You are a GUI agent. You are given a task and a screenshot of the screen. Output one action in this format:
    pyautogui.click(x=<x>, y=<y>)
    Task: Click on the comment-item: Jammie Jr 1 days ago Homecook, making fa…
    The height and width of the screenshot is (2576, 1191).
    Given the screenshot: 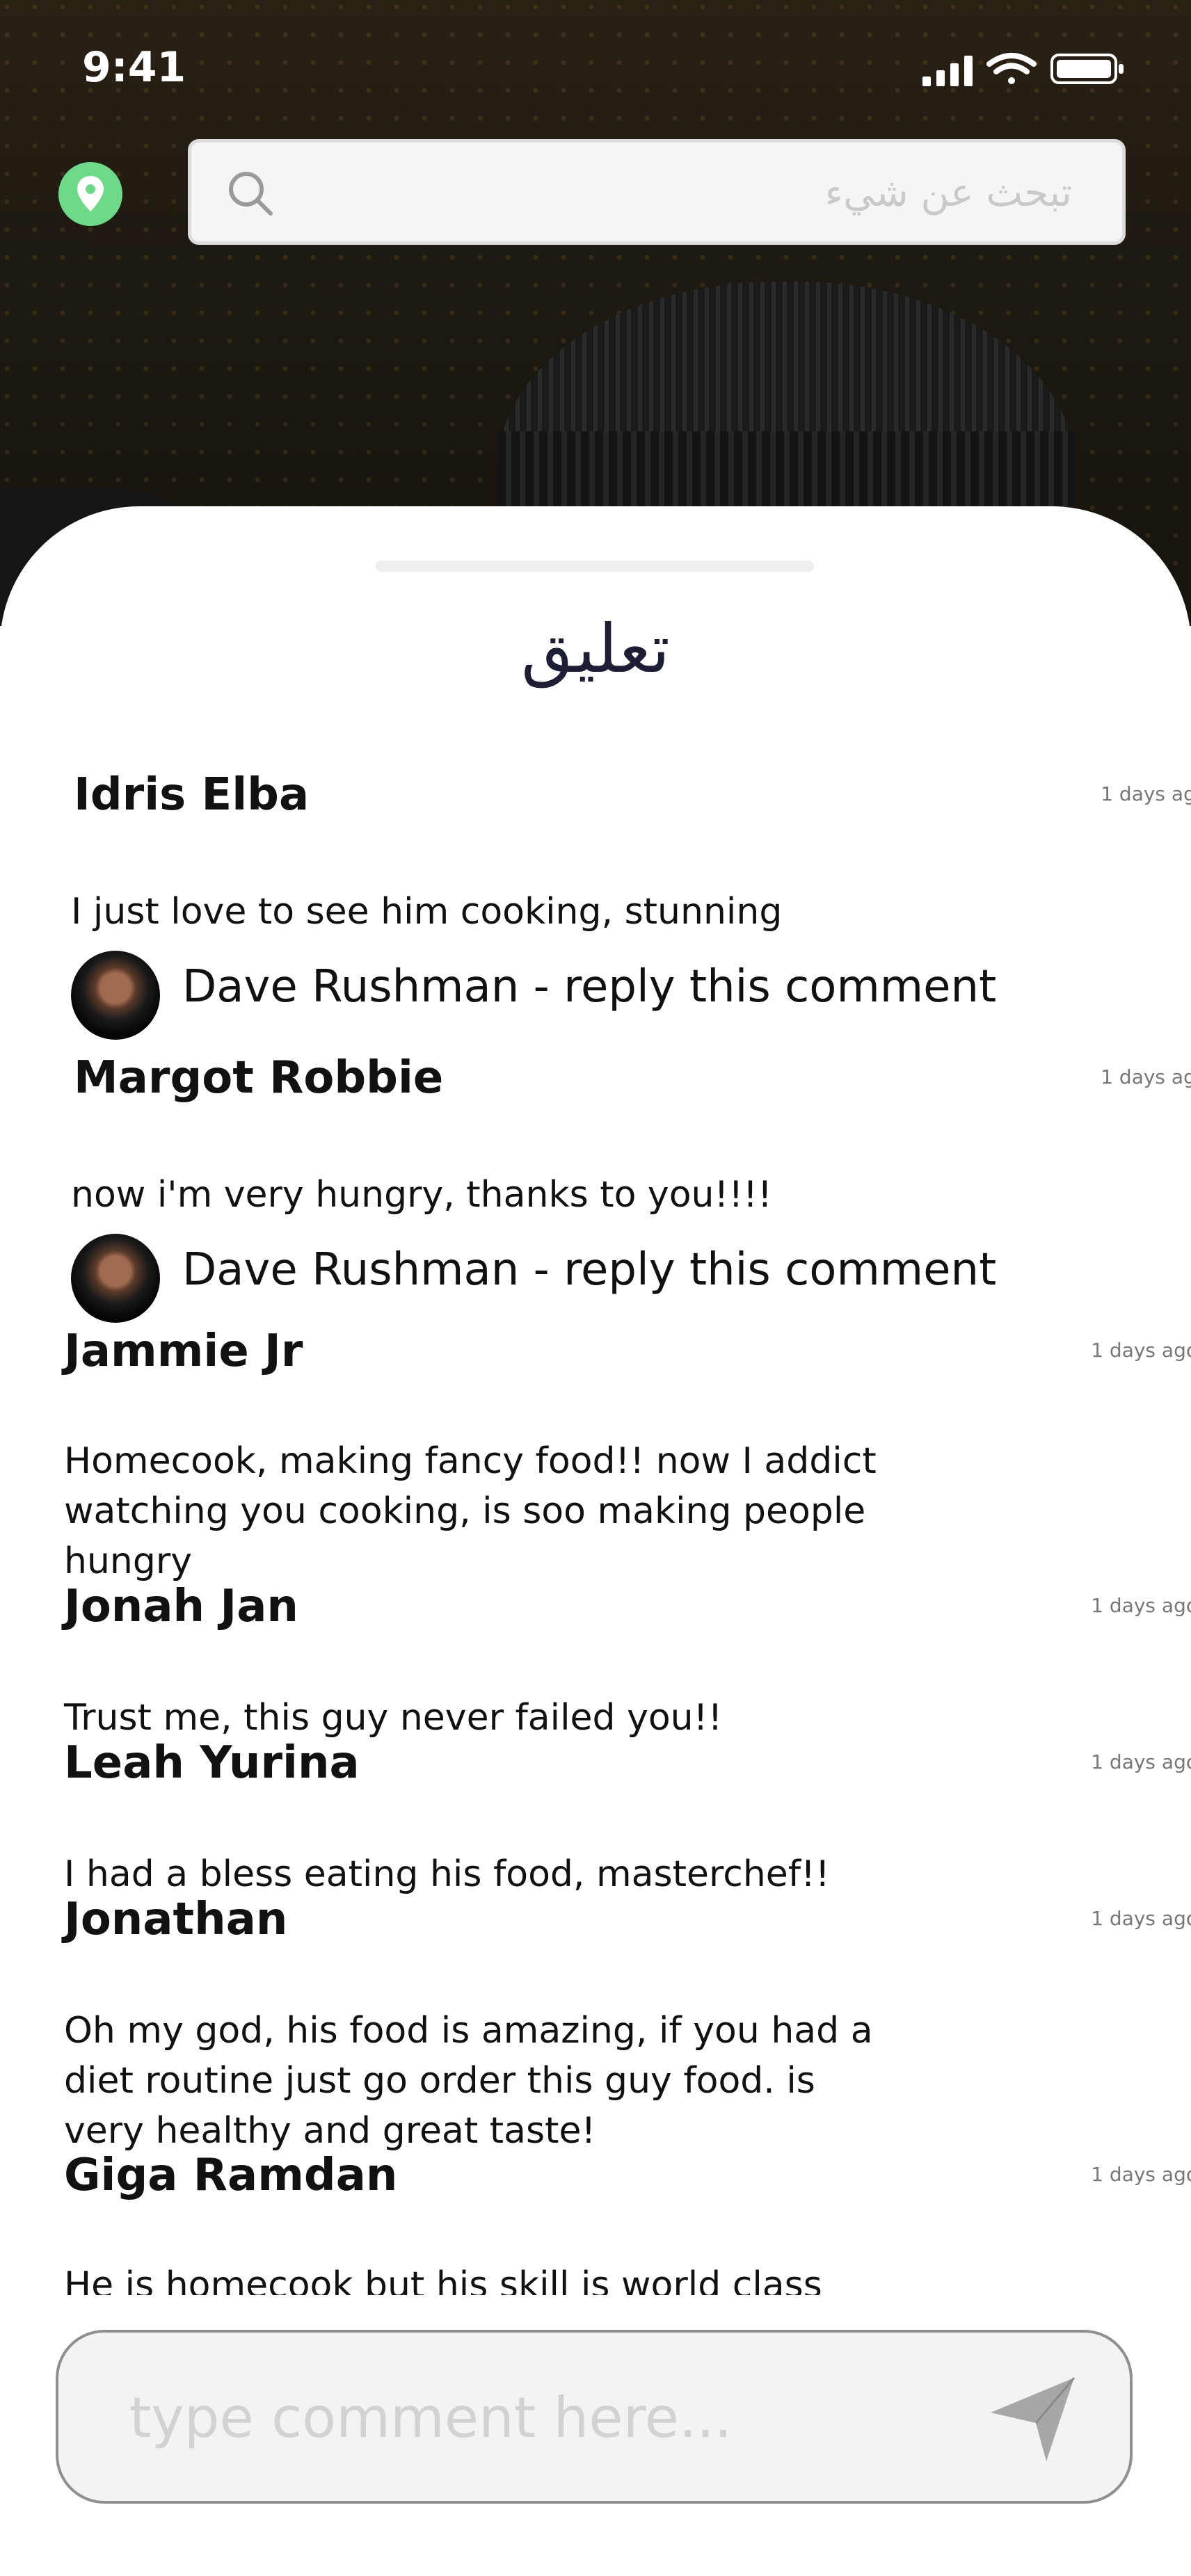 What is the action you would take?
    pyautogui.click(x=627, y=1454)
    